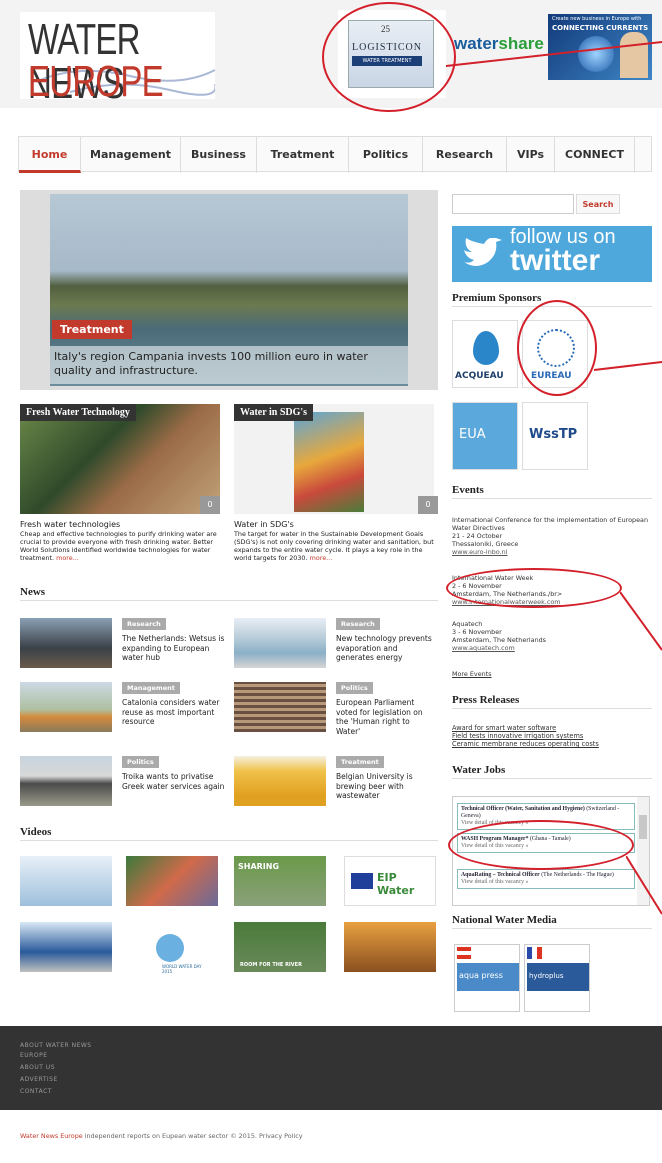 The width and height of the screenshot is (662, 1163). What do you see at coordinates (531, 155) in the screenshot?
I see `nav-vips: VIPs` at bounding box center [531, 155].